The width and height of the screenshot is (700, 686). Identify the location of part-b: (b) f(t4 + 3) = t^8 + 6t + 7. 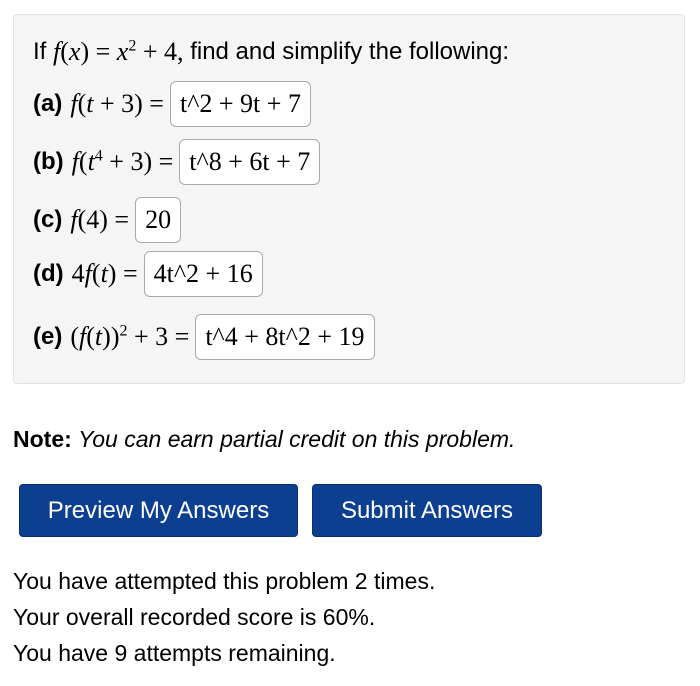
(177, 162).